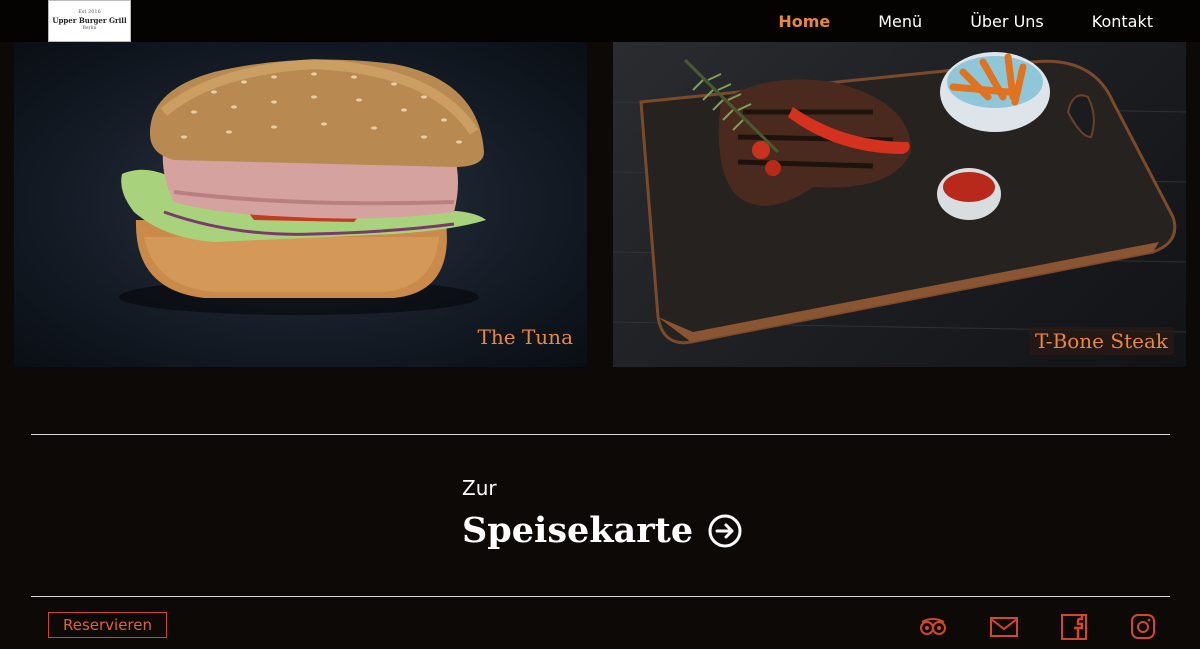 This screenshot has height=649, width=1200. I want to click on facebook-icon, so click(1074, 627).